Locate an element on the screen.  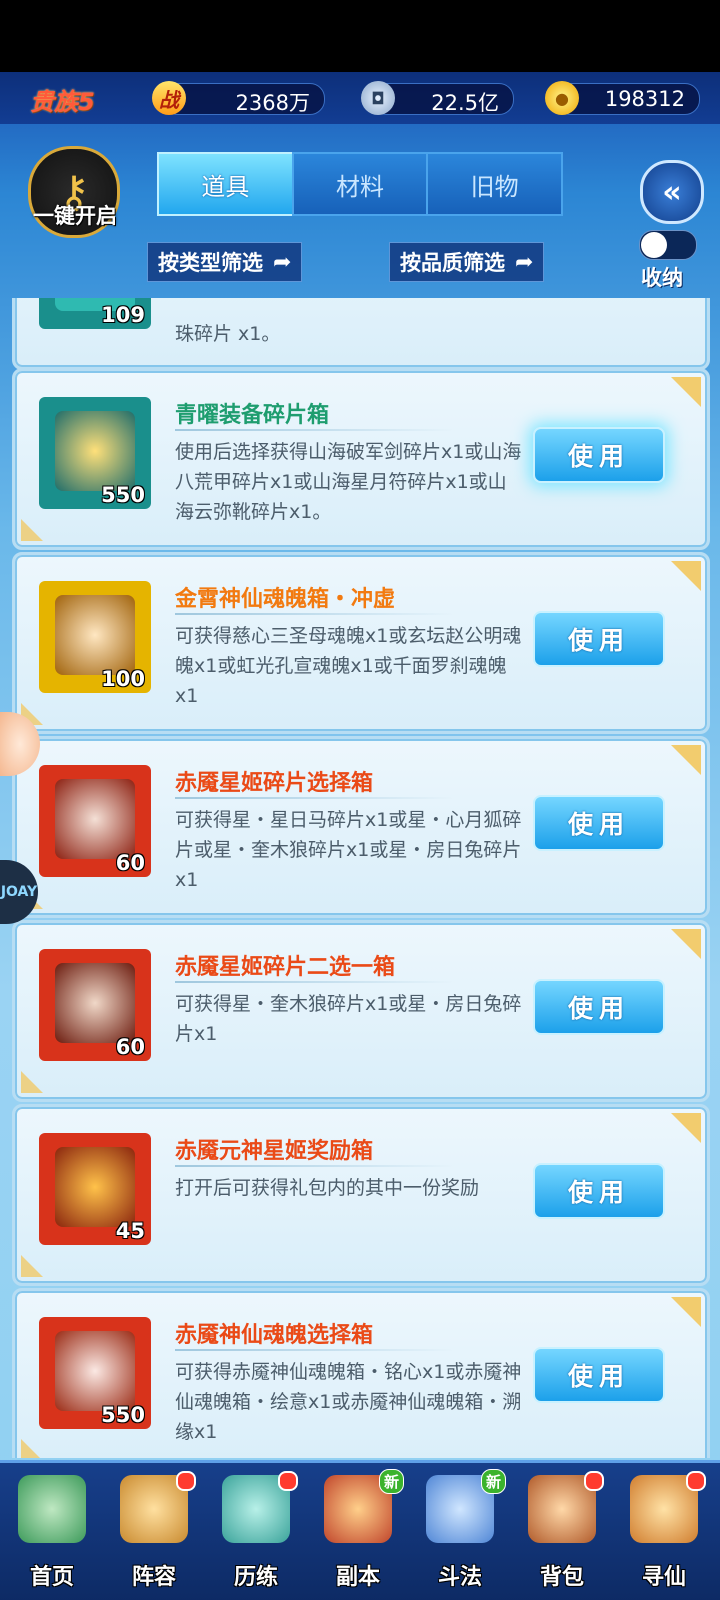
back-button: « is located at coordinates (672, 192).